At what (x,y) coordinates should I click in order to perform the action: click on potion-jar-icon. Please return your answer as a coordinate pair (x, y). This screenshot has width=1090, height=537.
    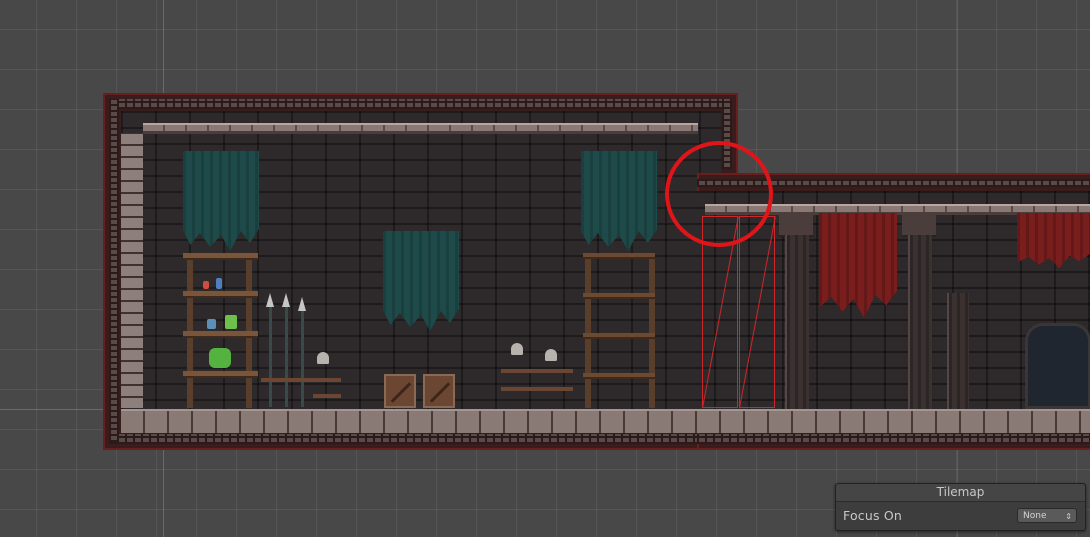
    Looking at the image, I should click on (220, 358).